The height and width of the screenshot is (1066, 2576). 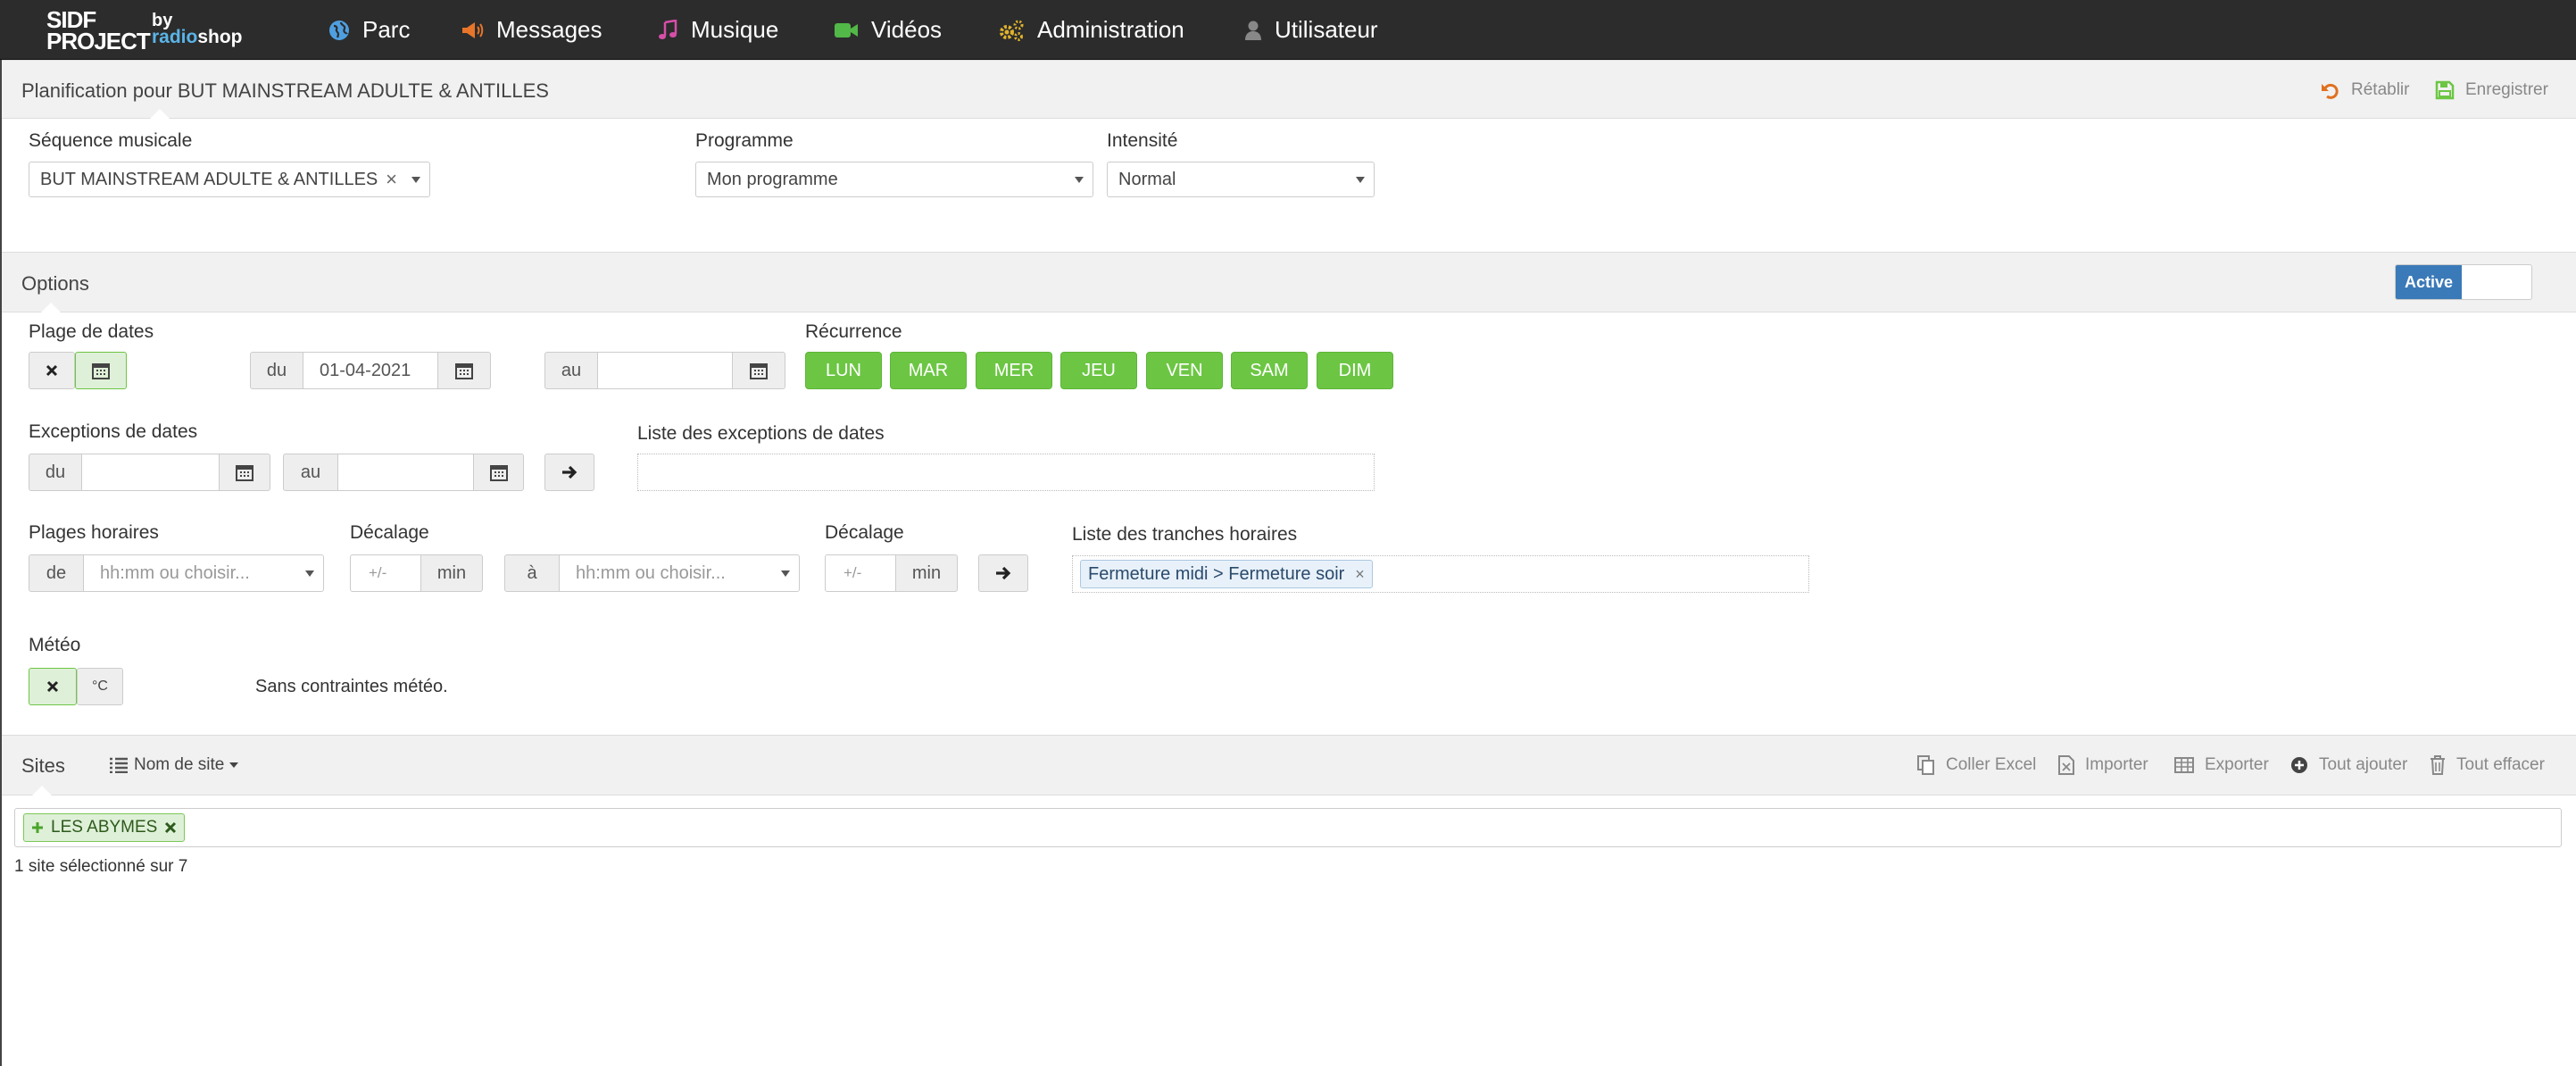 What do you see at coordinates (1091, 30) in the screenshot?
I see `nav-administration: Administration` at bounding box center [1091, 30].